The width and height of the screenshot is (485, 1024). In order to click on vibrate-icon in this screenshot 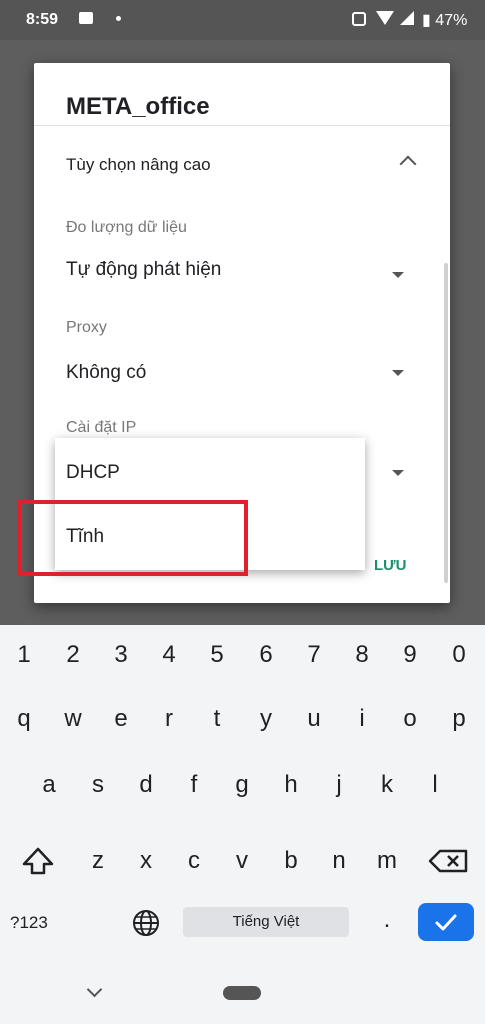, I will do `click(359, 19)`.